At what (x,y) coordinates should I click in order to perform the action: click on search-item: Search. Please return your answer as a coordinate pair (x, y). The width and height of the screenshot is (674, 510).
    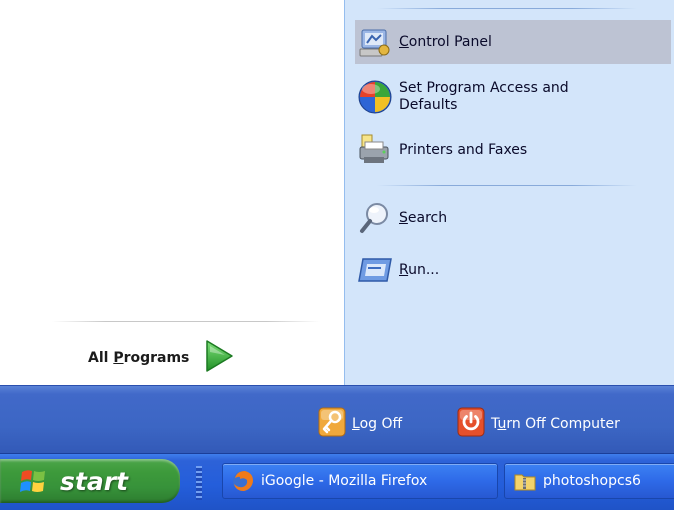
    Looking at the image, I should click on (513, 218).